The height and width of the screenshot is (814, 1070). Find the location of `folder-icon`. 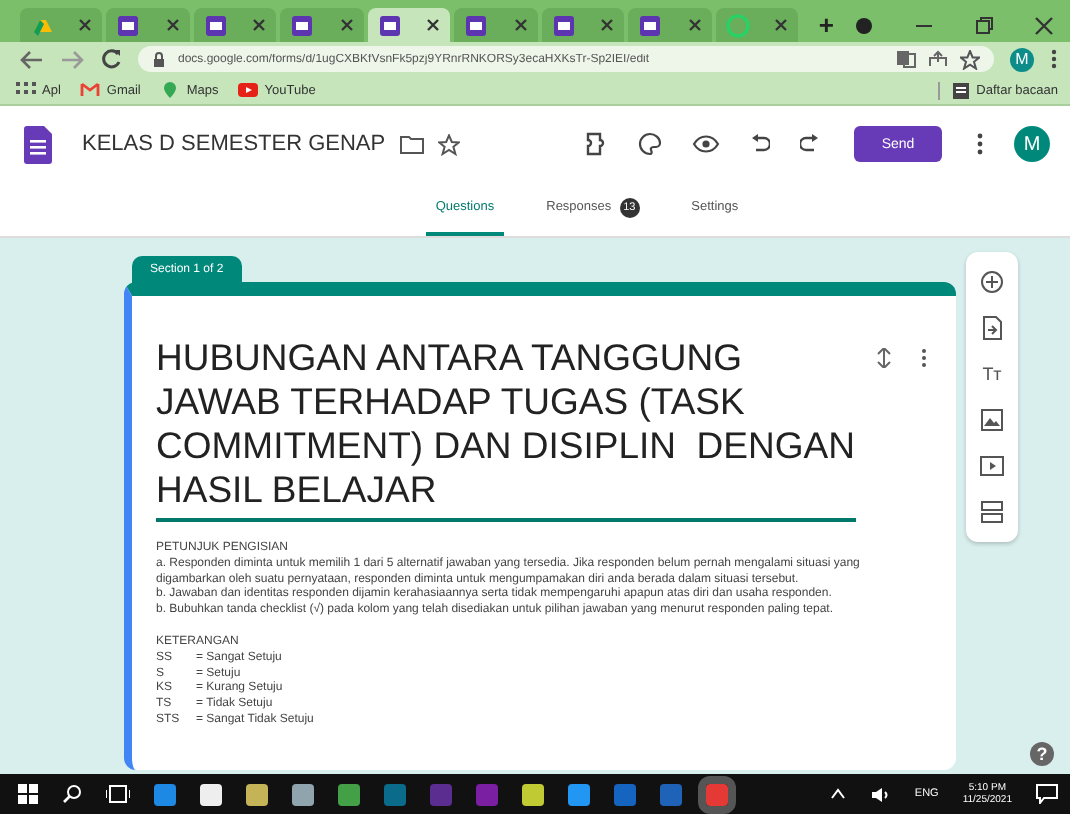

folder-icon is located at coordinates (411, 144).